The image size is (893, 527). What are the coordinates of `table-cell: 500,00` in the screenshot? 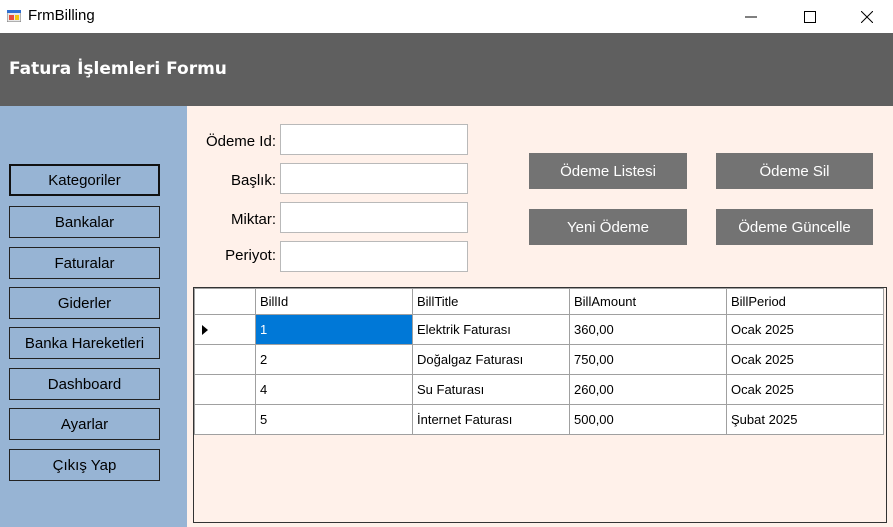 It's located at (648, 419).